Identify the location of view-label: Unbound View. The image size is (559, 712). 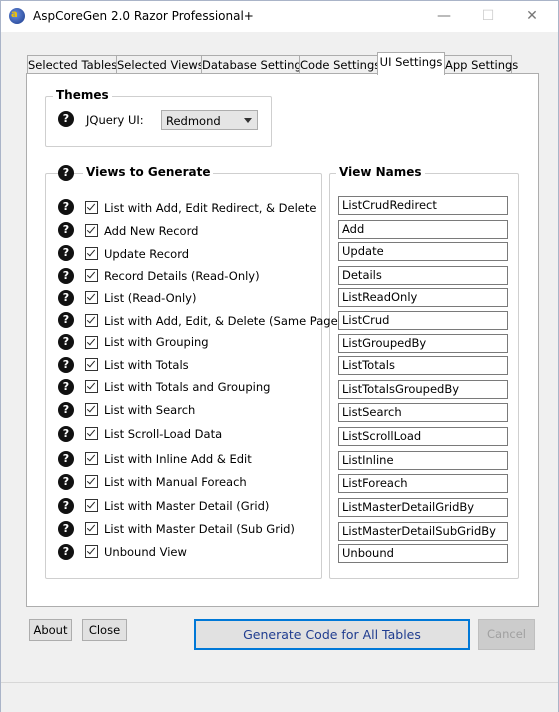
(145, 552).